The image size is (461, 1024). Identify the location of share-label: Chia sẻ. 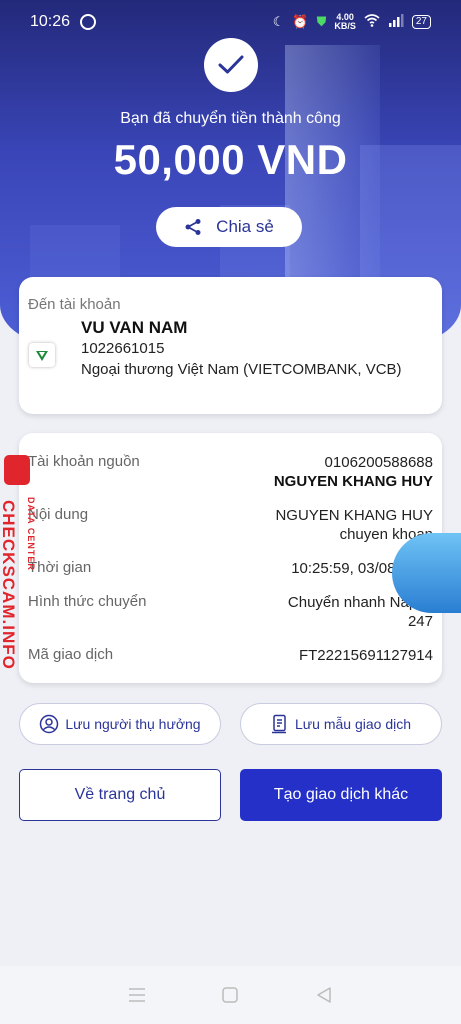
(245, 226).